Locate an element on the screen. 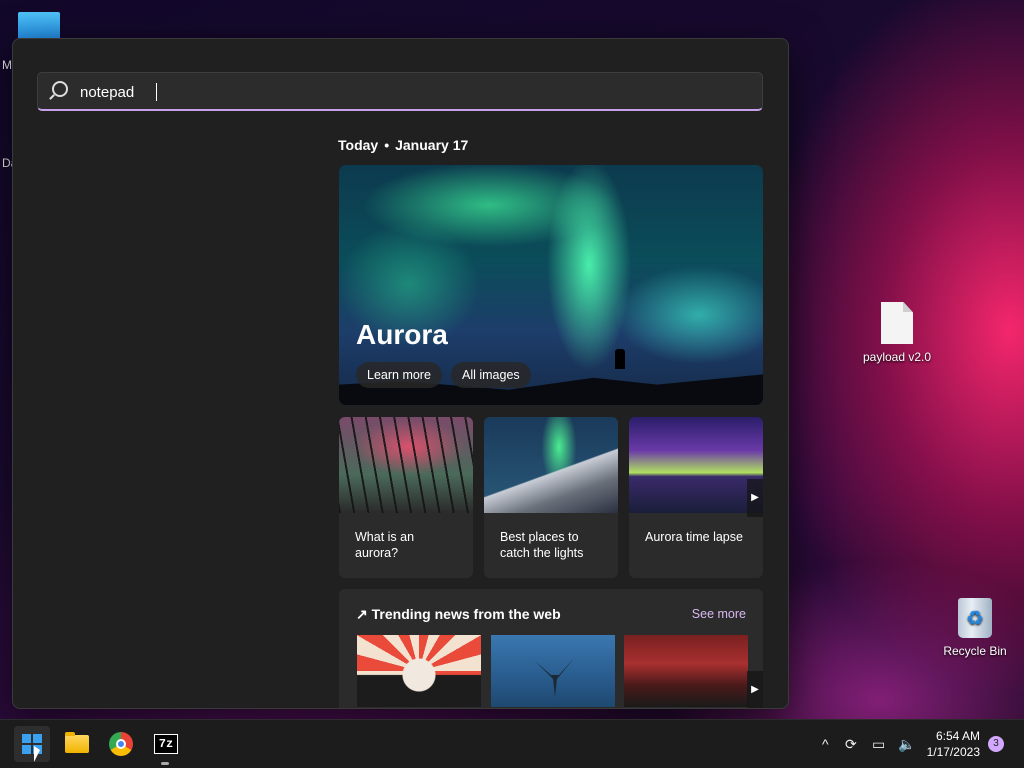  hero-title: Aurora is located at coordinates (402, 334).